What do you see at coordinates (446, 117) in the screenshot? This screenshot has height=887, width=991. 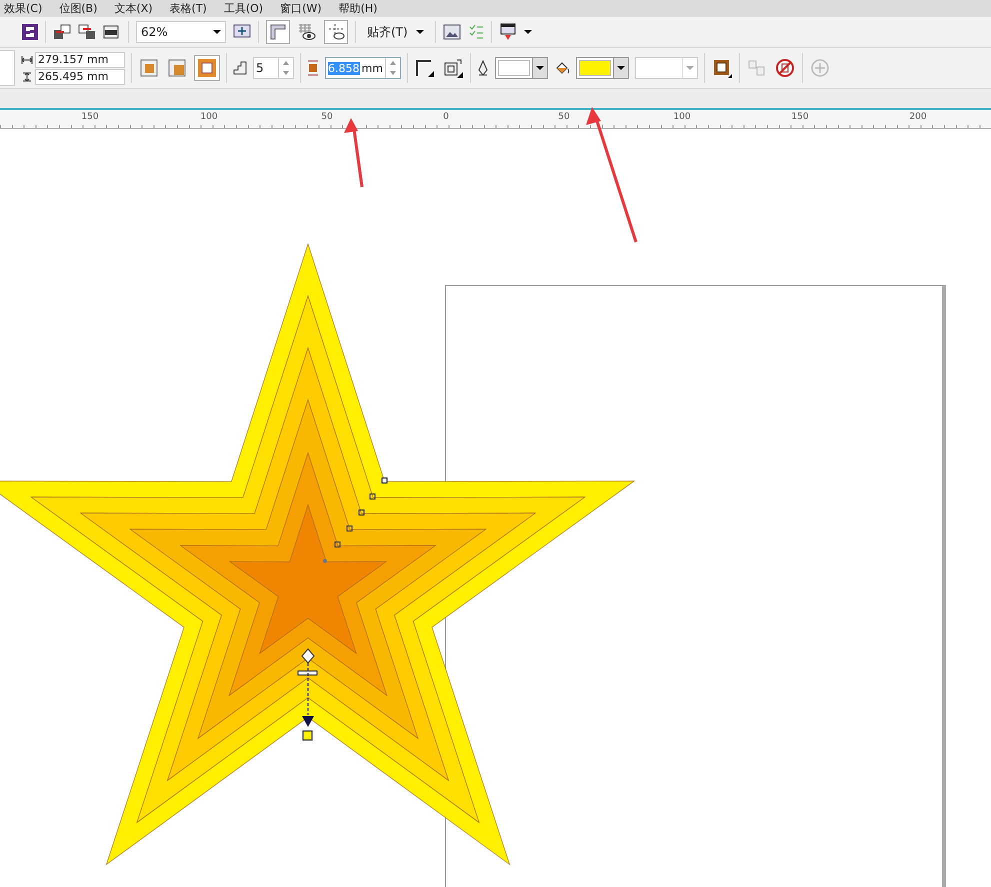 I see `ruler-label: 0` at bounding box center [446, 117].